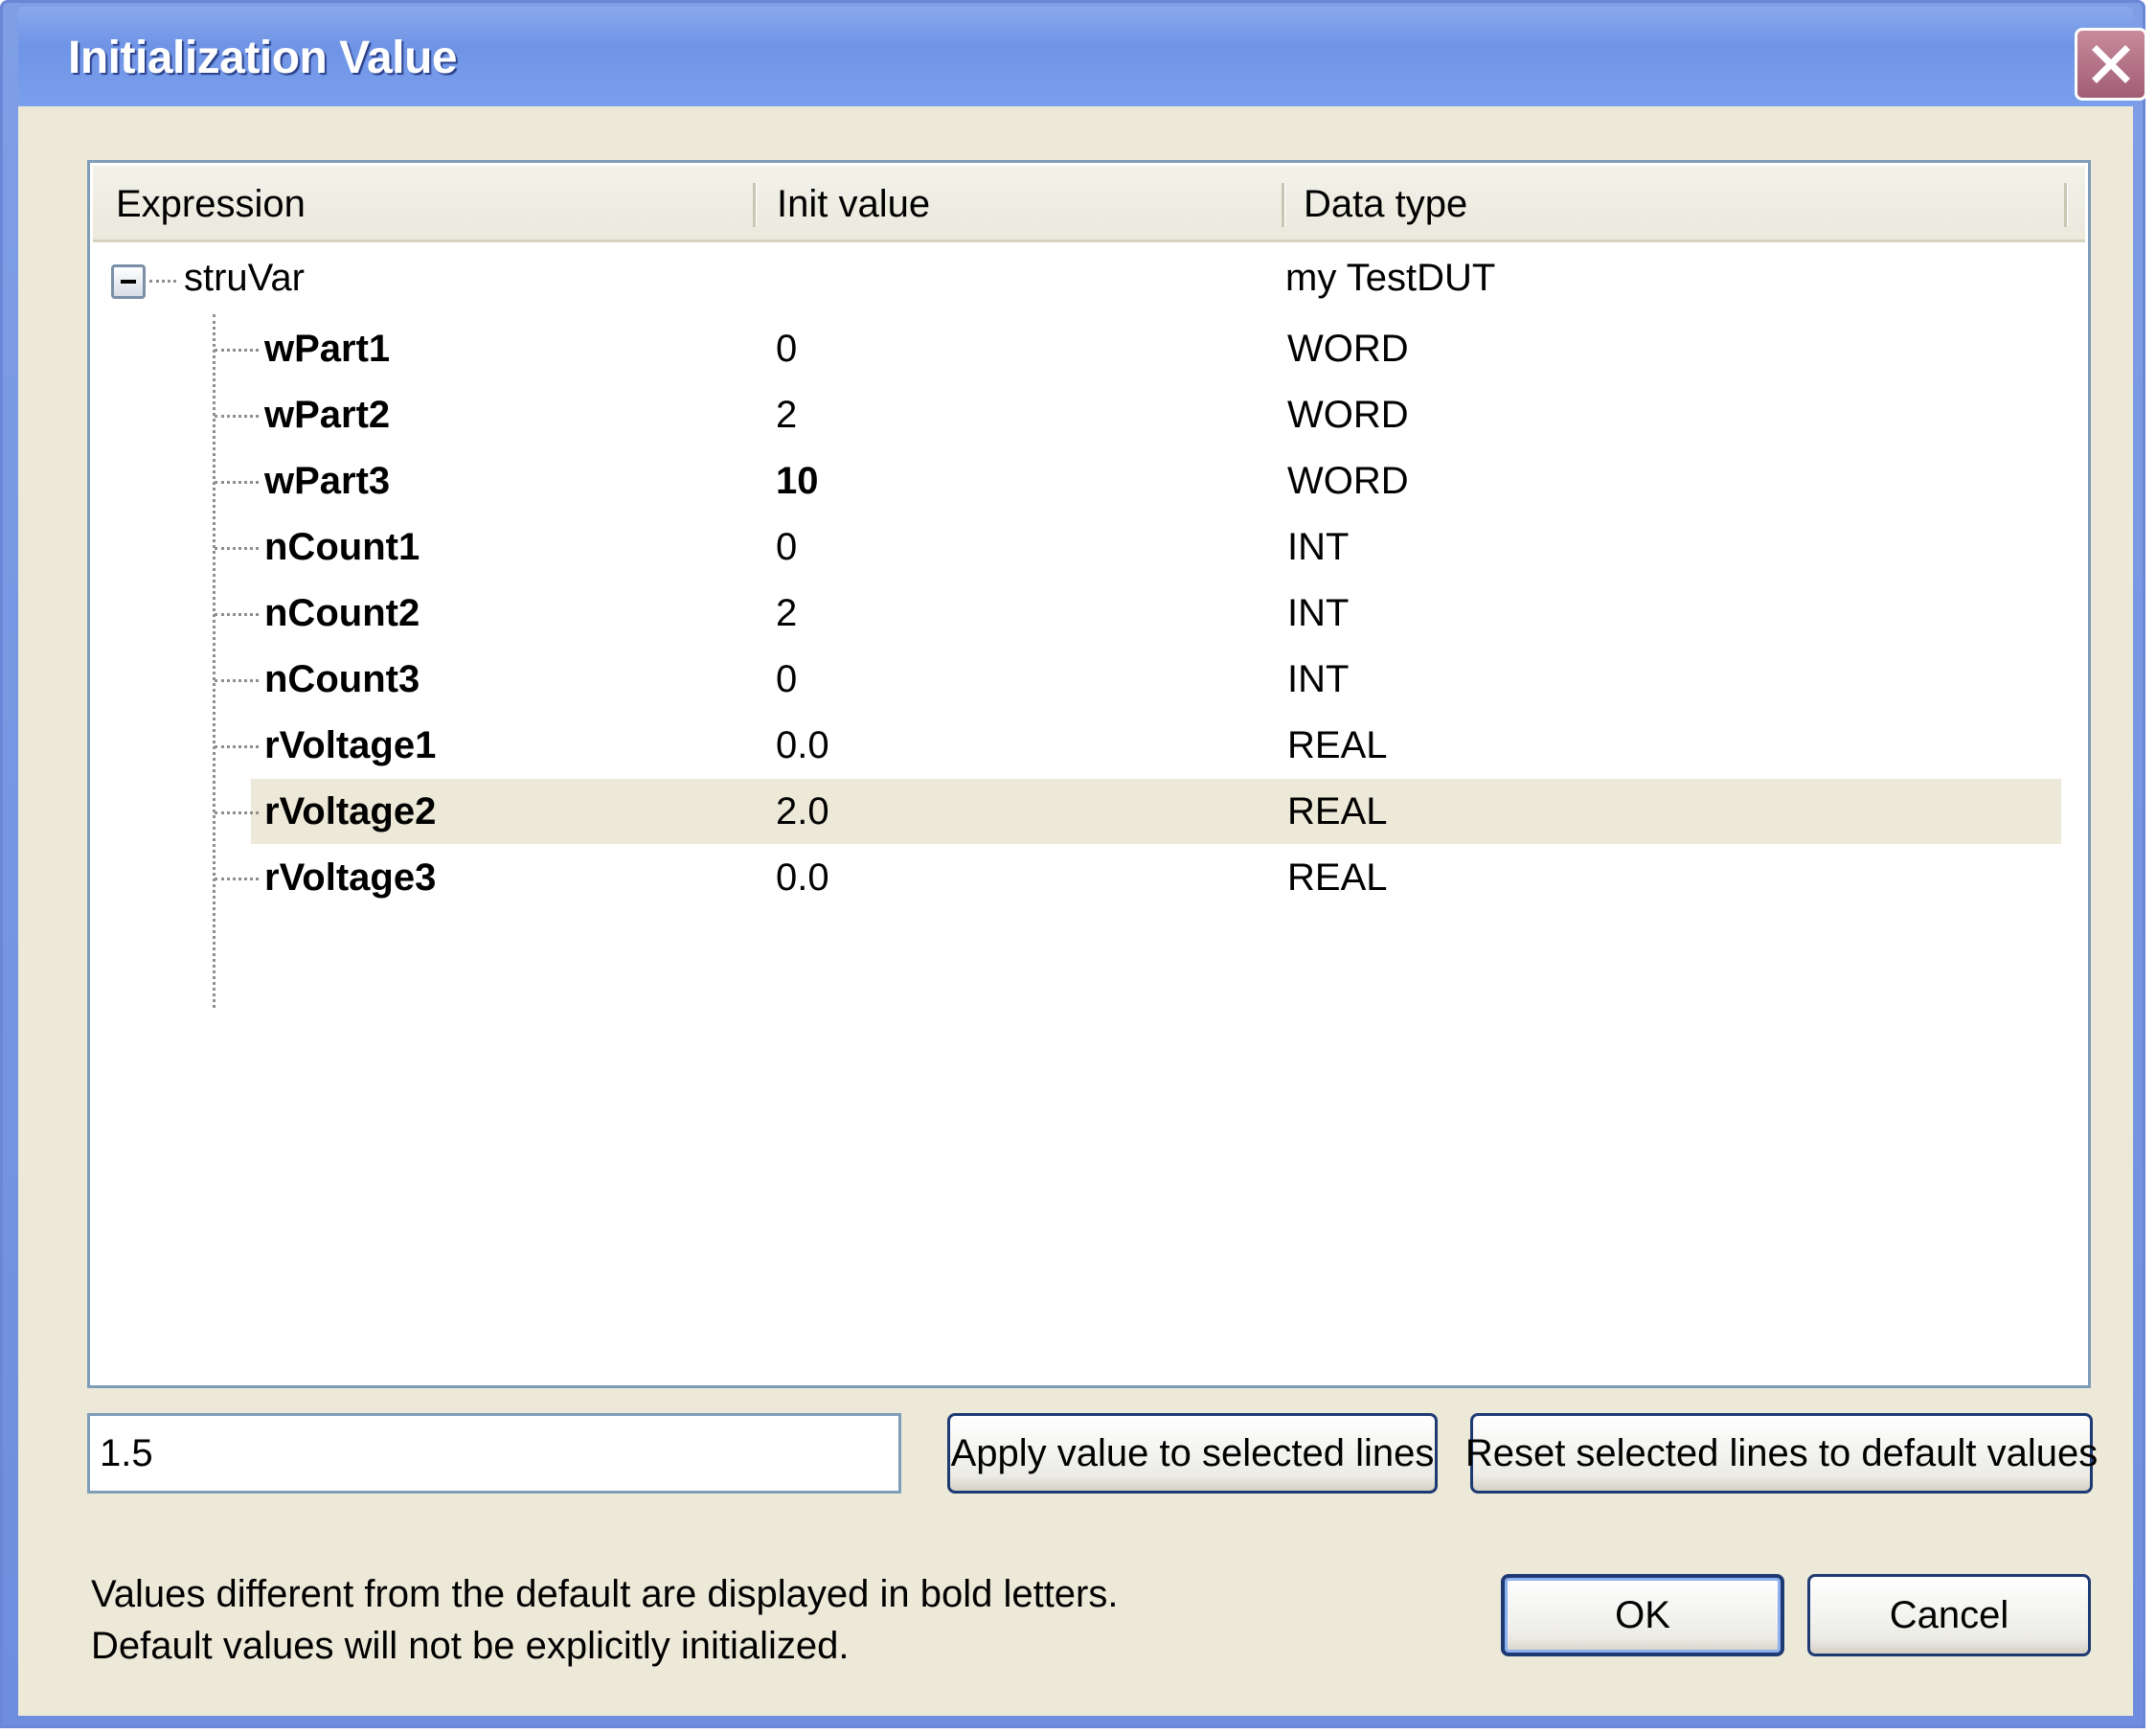 The width and height of the screenshot is (2156, 1734). Describe the element at coordinates (1082, 57) in the screenshot. I see `title-bar: Initialization Value` at that location.